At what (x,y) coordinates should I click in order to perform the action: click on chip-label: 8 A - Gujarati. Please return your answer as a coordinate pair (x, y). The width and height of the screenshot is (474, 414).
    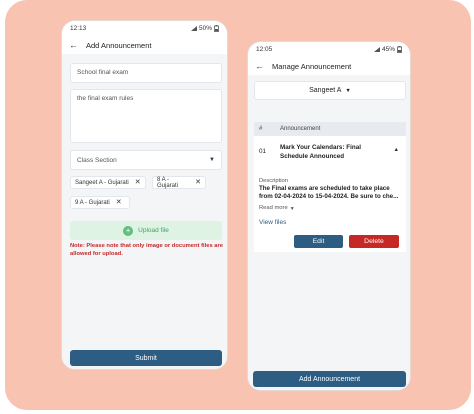
    Looking at the image, I should click on (168, 182).